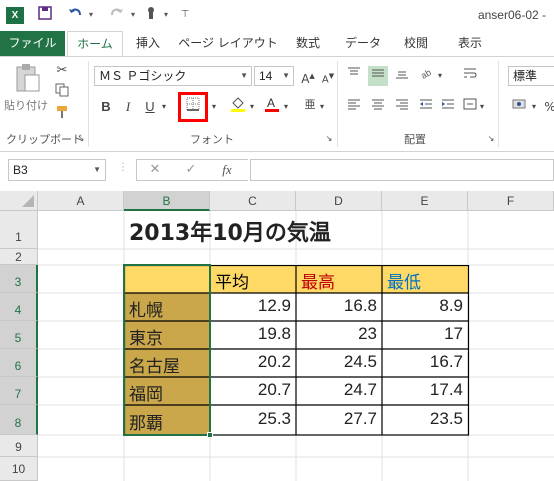 Image resolution: width=554 pixels, height=481 pixels. I want to click on decrease-indent-icon, so click(426, 107).